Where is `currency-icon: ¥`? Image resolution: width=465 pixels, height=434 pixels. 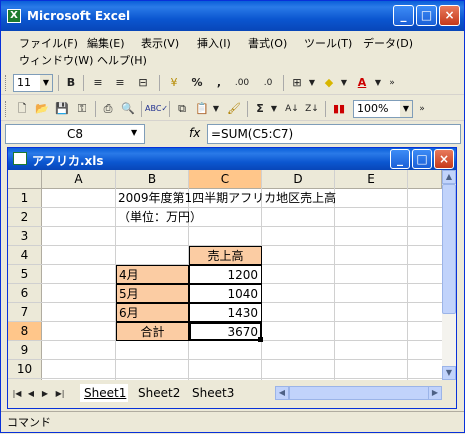
currency-icon: ¥ is located at coordinates (174, 83).